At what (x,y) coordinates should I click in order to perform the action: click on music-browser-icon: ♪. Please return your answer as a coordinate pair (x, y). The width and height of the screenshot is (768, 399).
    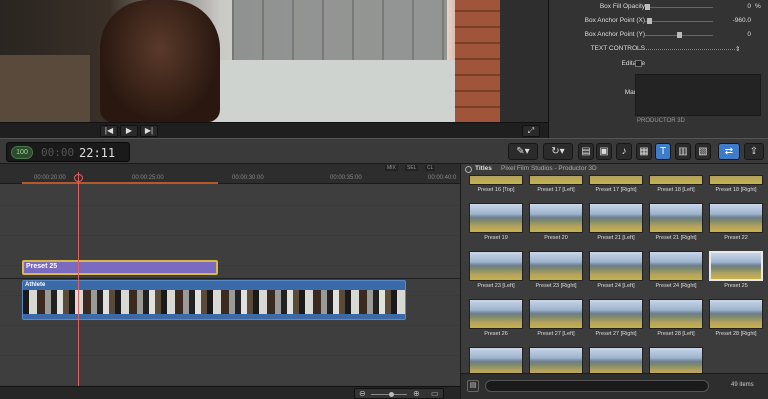
    Looking at the image, I should click on (624, 151).